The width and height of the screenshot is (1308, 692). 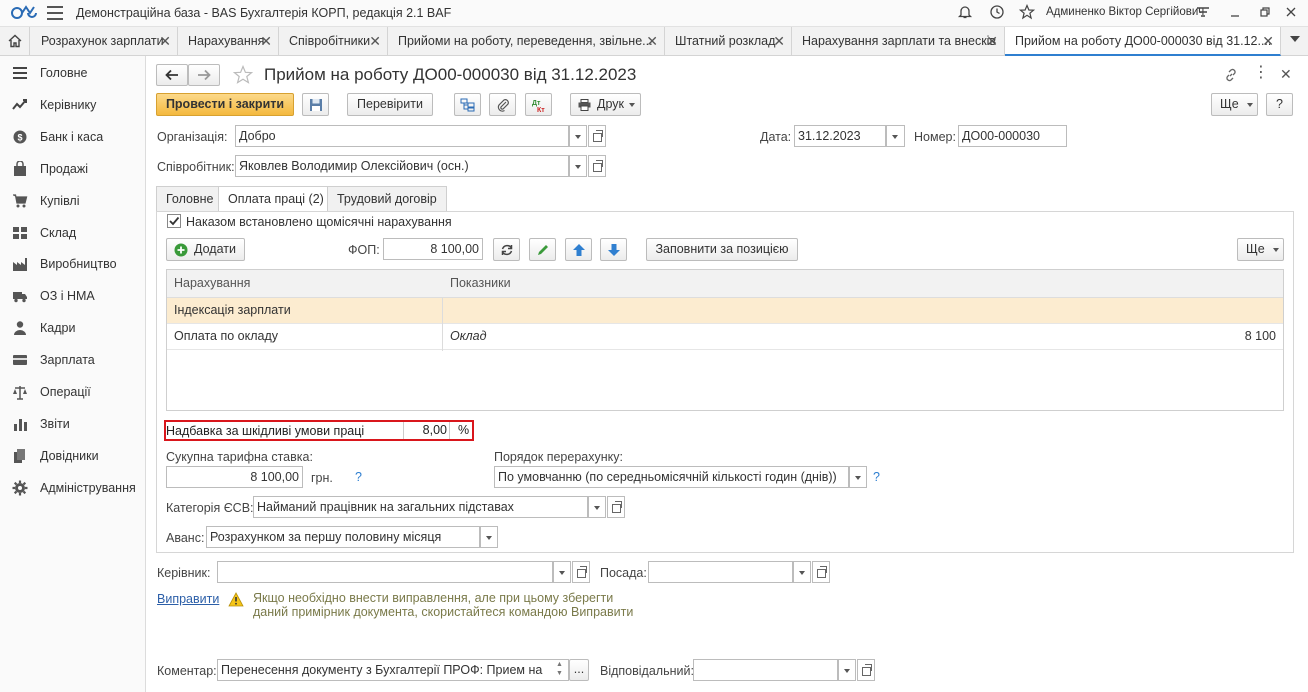 I want to click on position-dropdown, so click(x=802, y=572).